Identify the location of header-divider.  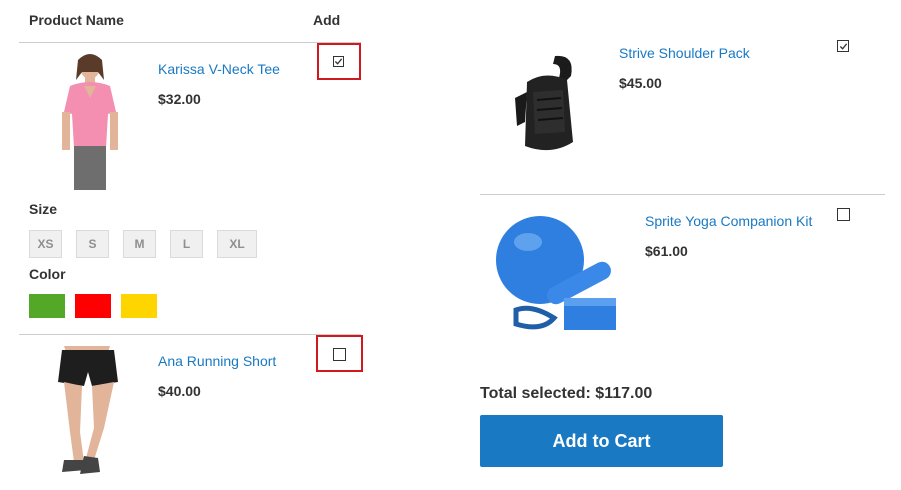
(190, 42).